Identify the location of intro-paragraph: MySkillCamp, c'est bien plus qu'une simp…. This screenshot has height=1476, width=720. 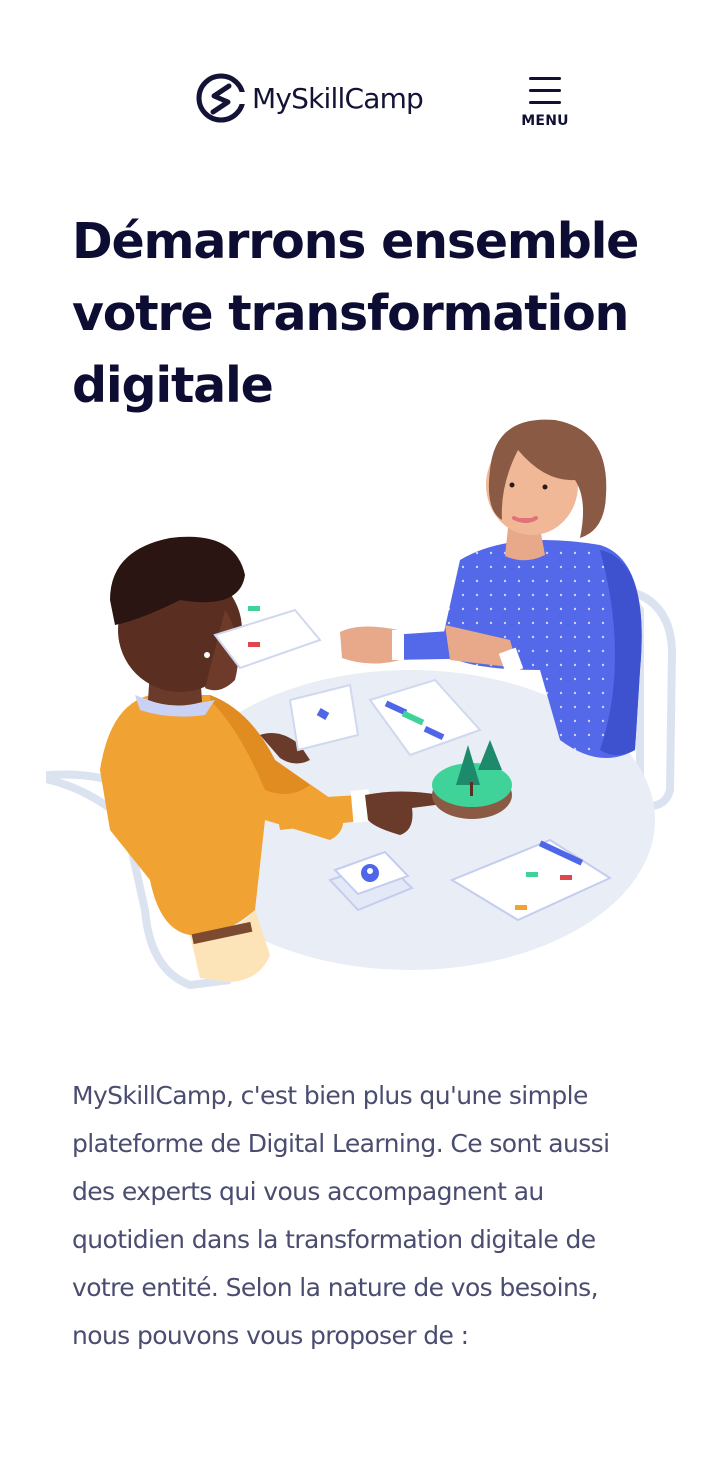
(341, 1215).